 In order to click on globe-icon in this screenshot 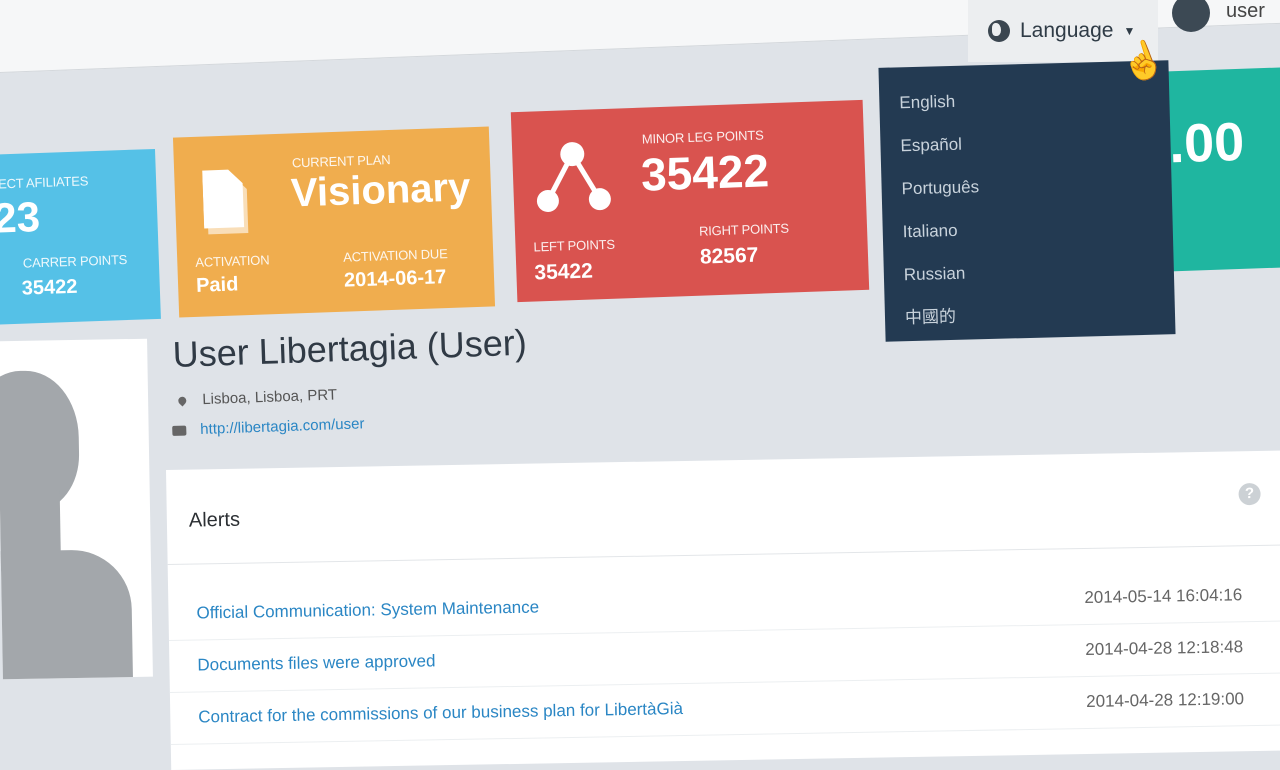, I will do `click(999, 31)`.